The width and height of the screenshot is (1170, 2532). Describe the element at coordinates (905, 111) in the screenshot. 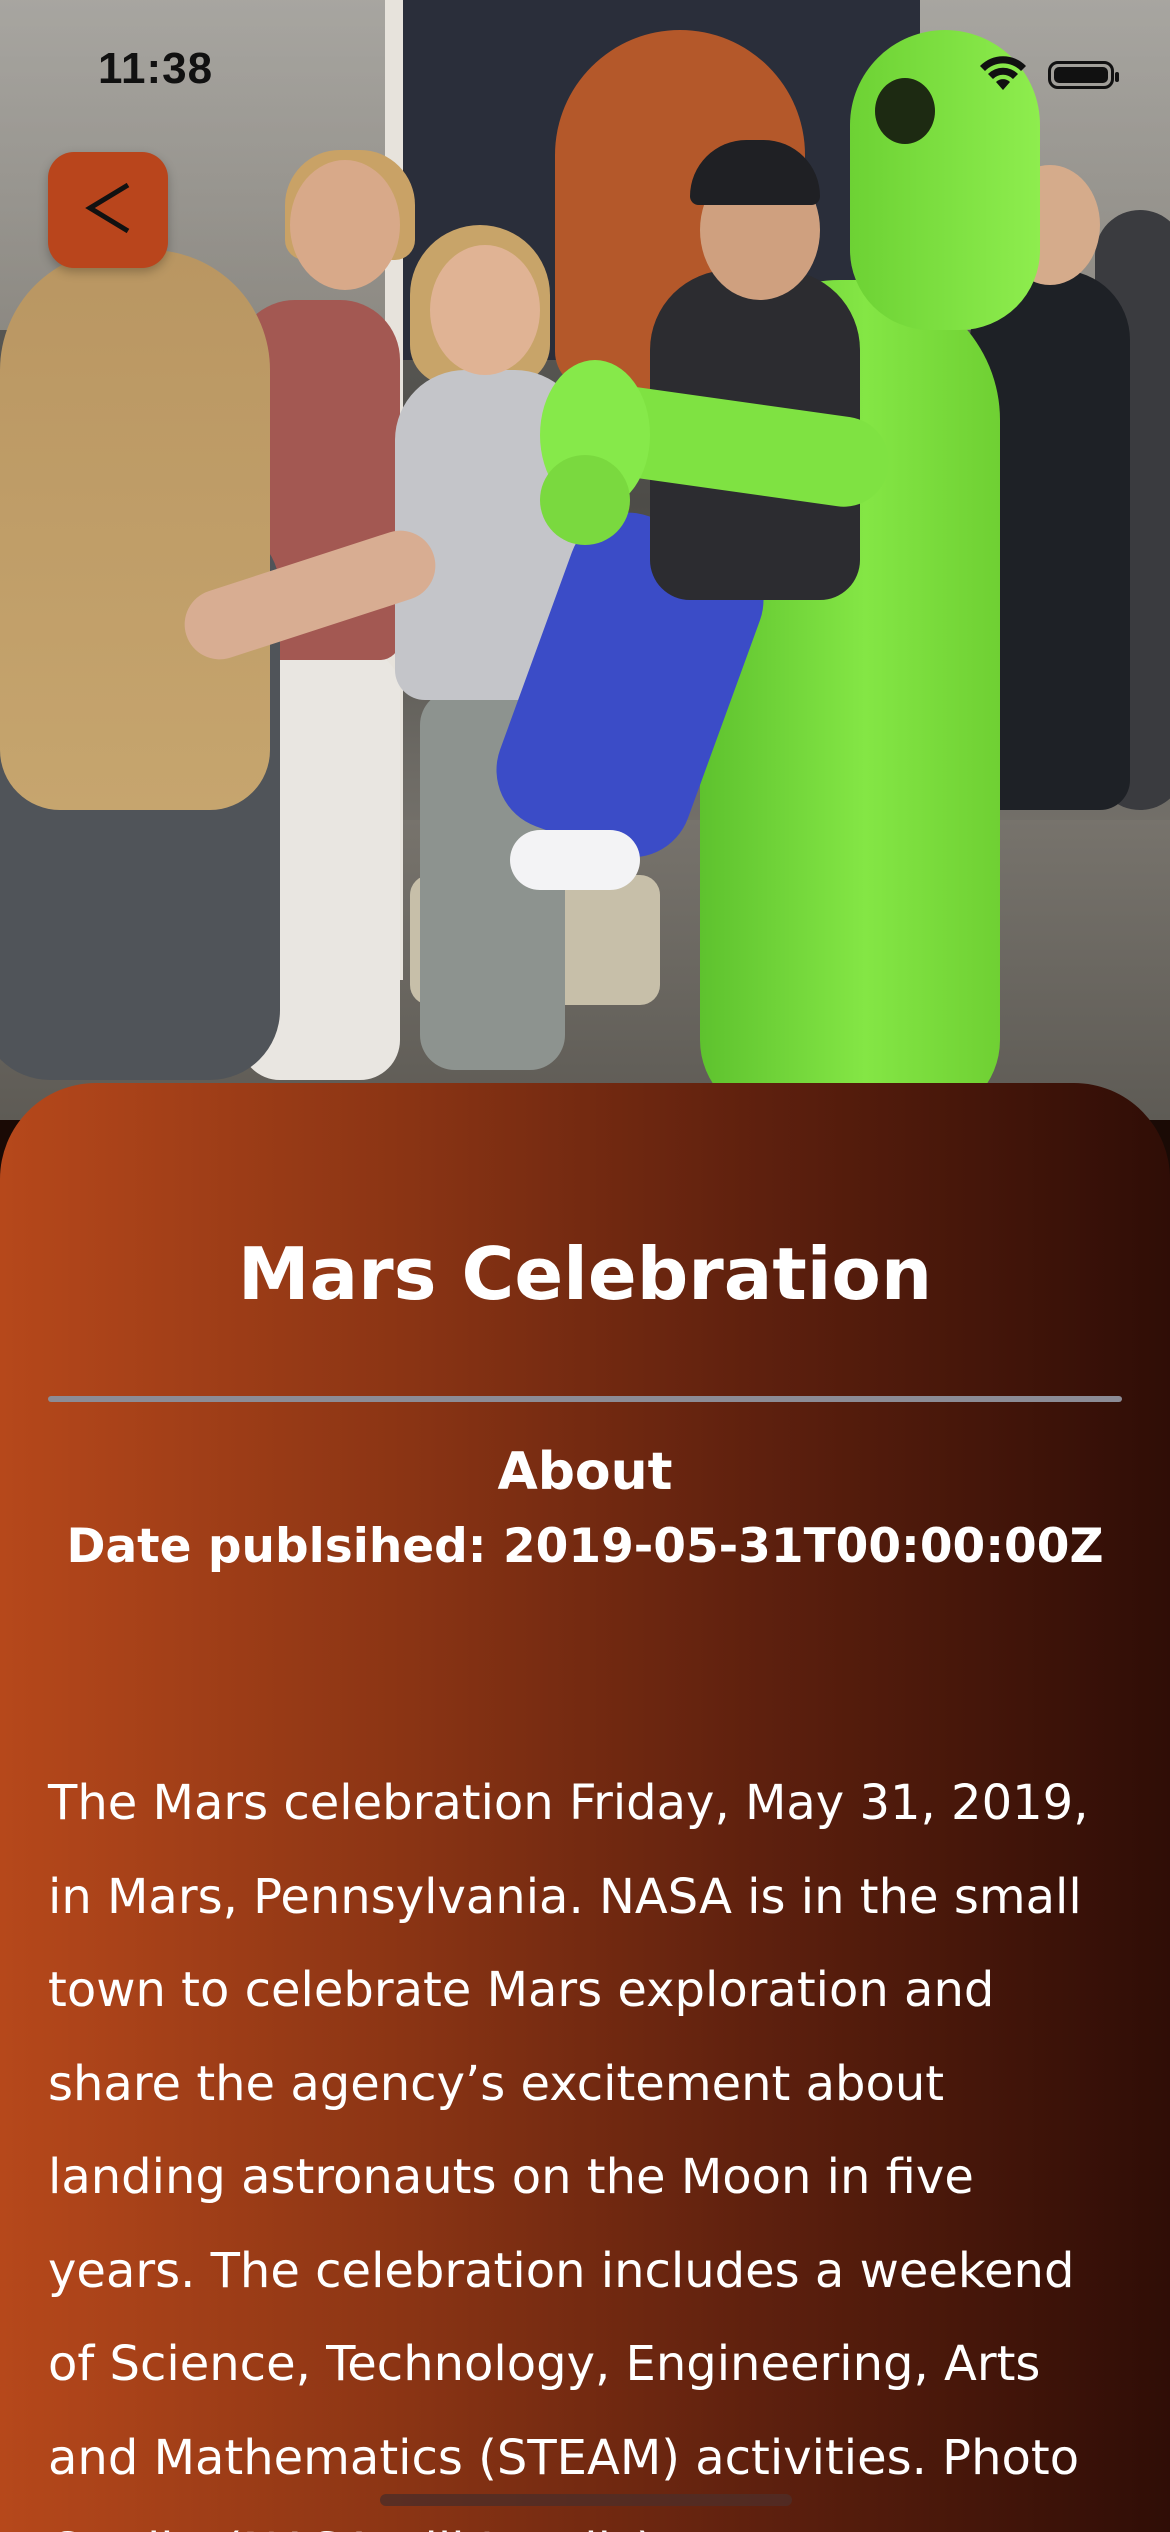

I see `alien-costume-eye` at that location.